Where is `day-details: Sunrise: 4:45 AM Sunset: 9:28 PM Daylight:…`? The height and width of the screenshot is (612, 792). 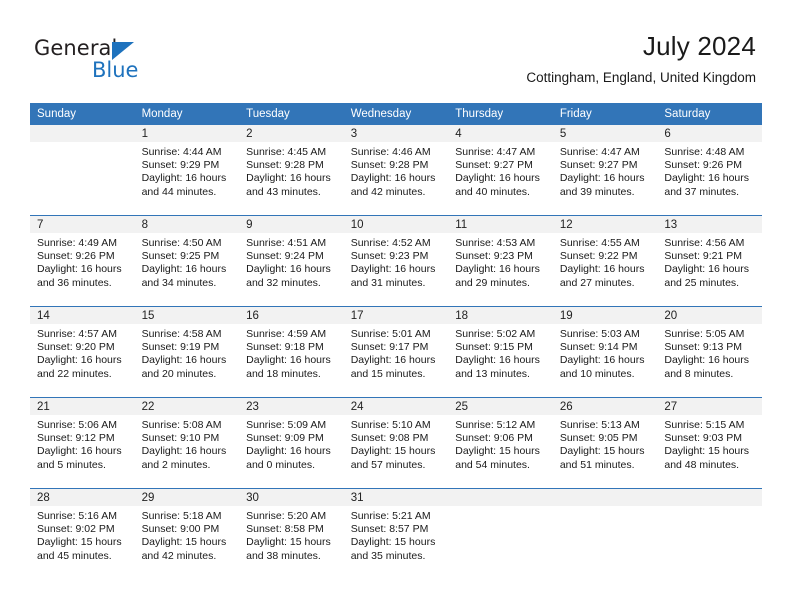 day-details: Sunrise: 4:45 AM Sunset: 9:28 PM Daylight:… is located at coordinates (291, 170).